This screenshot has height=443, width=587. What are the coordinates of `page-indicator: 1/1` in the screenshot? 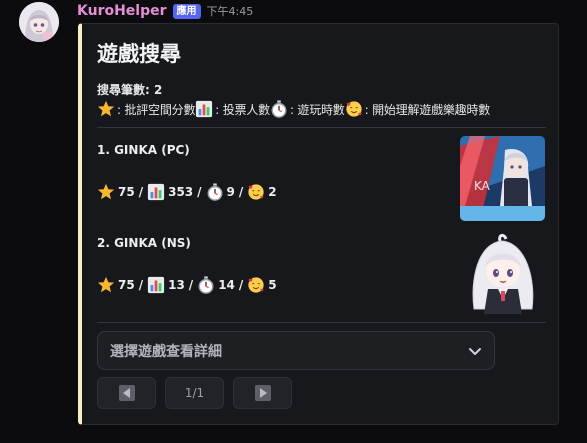 It's located at (194, 393).